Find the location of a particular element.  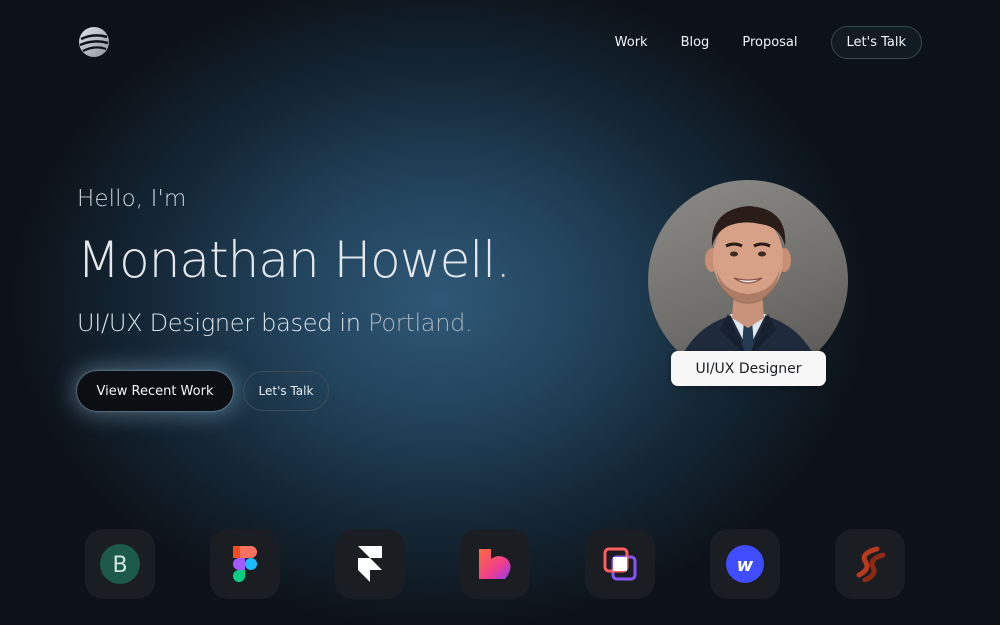

svg-text: B is located at coordinates (119, 565).